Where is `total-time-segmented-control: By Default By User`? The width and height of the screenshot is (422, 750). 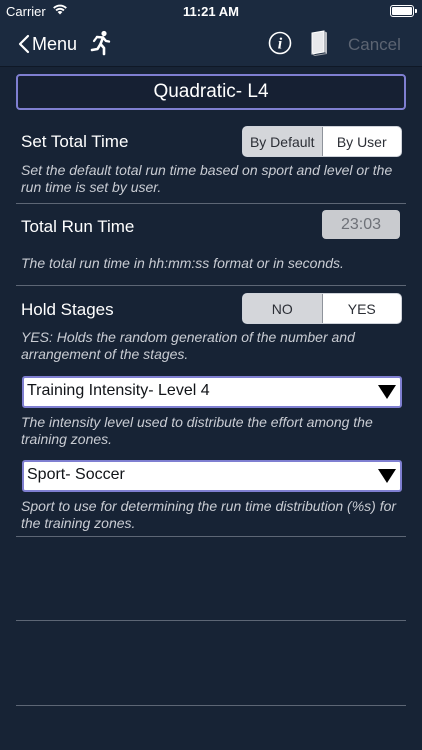 total-time-segmented-control: By Default By User is located at coordinates (322, 141).